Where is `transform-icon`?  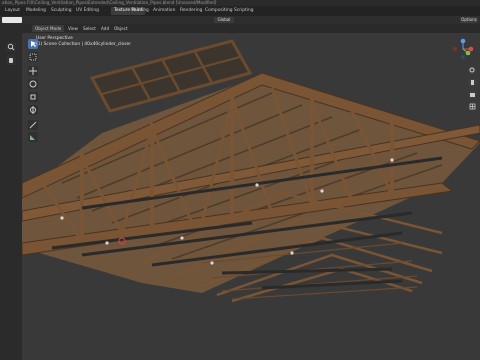 transform-icon is located at coordinates (33, 110).